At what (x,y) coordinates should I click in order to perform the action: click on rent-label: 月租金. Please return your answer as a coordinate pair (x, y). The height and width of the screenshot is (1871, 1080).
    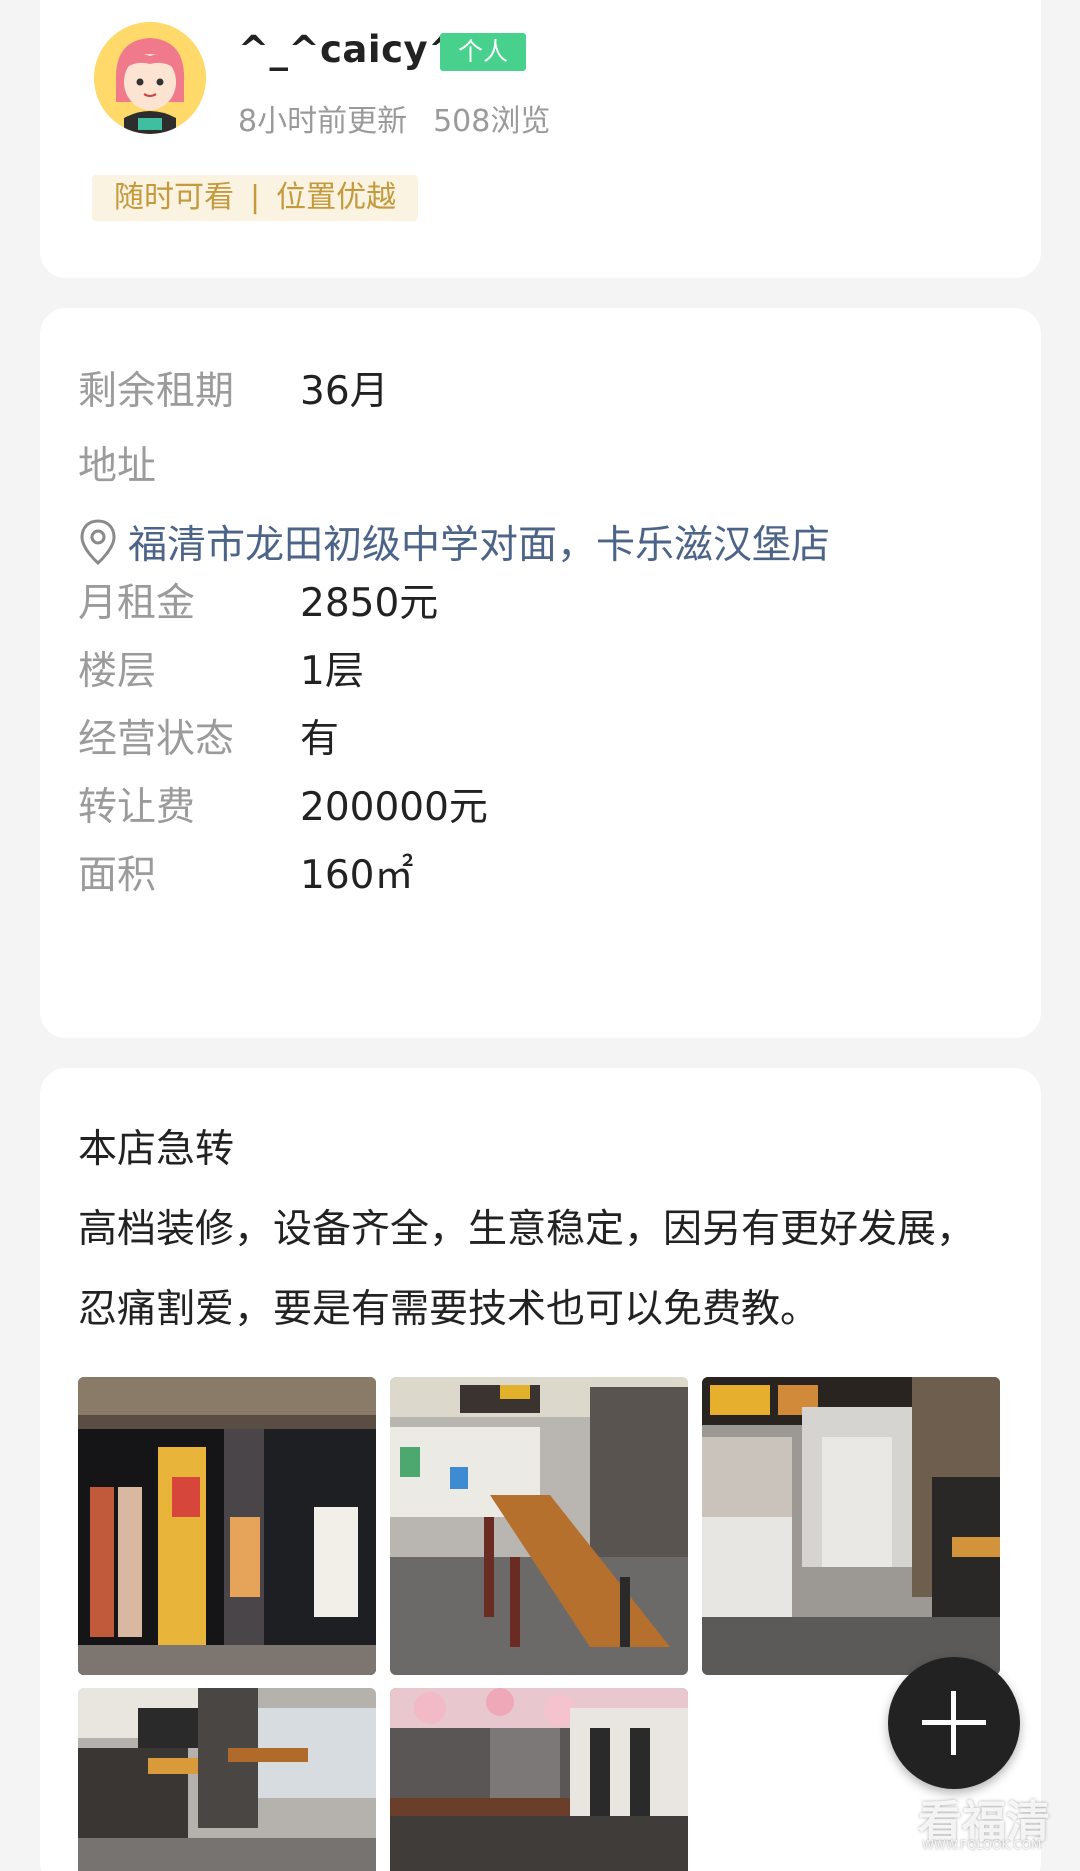
    Looking at the image, I should click on (137, 603).